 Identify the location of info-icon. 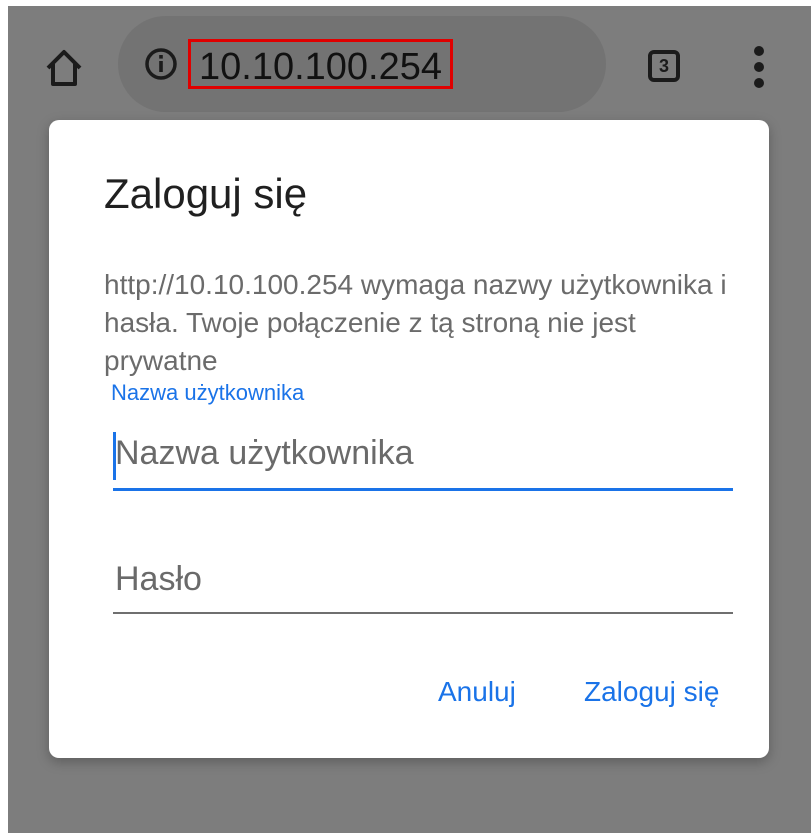
(161, 64).